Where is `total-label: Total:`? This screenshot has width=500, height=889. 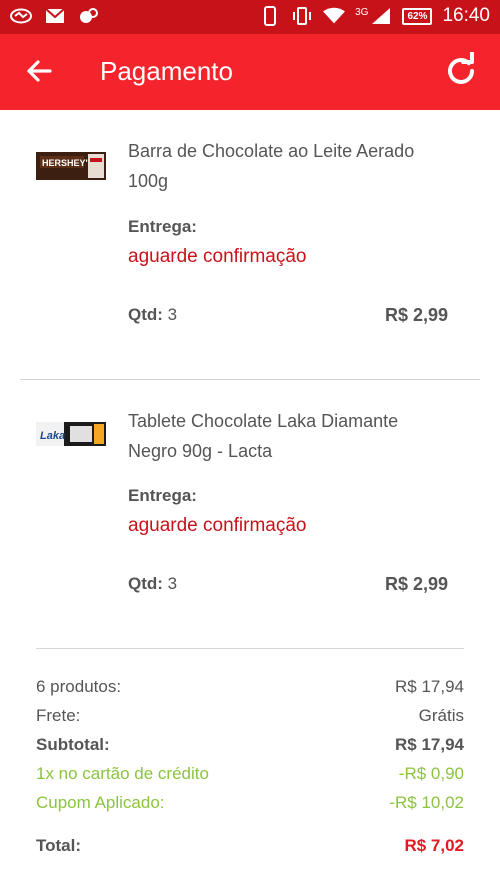
total-label: Total: is located at coordinates (59, 845).